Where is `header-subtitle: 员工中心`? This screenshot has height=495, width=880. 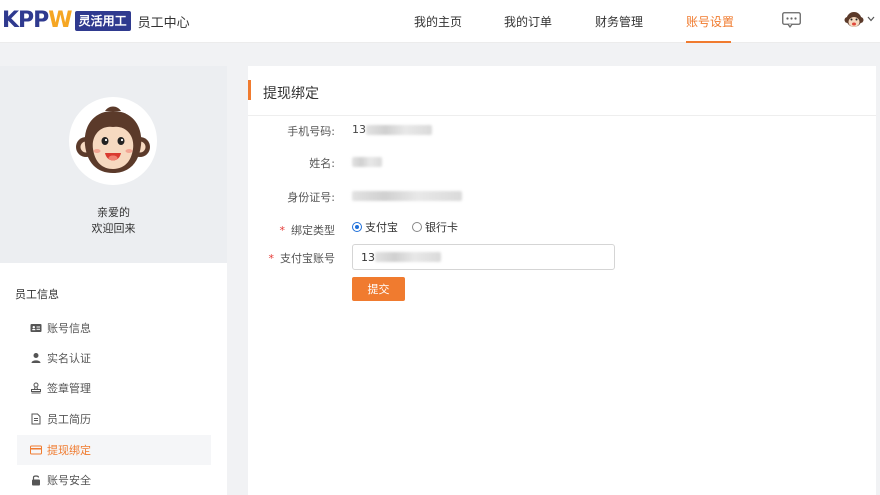 header-subtitle: 员工中心 is located at coordinates (163, 23).